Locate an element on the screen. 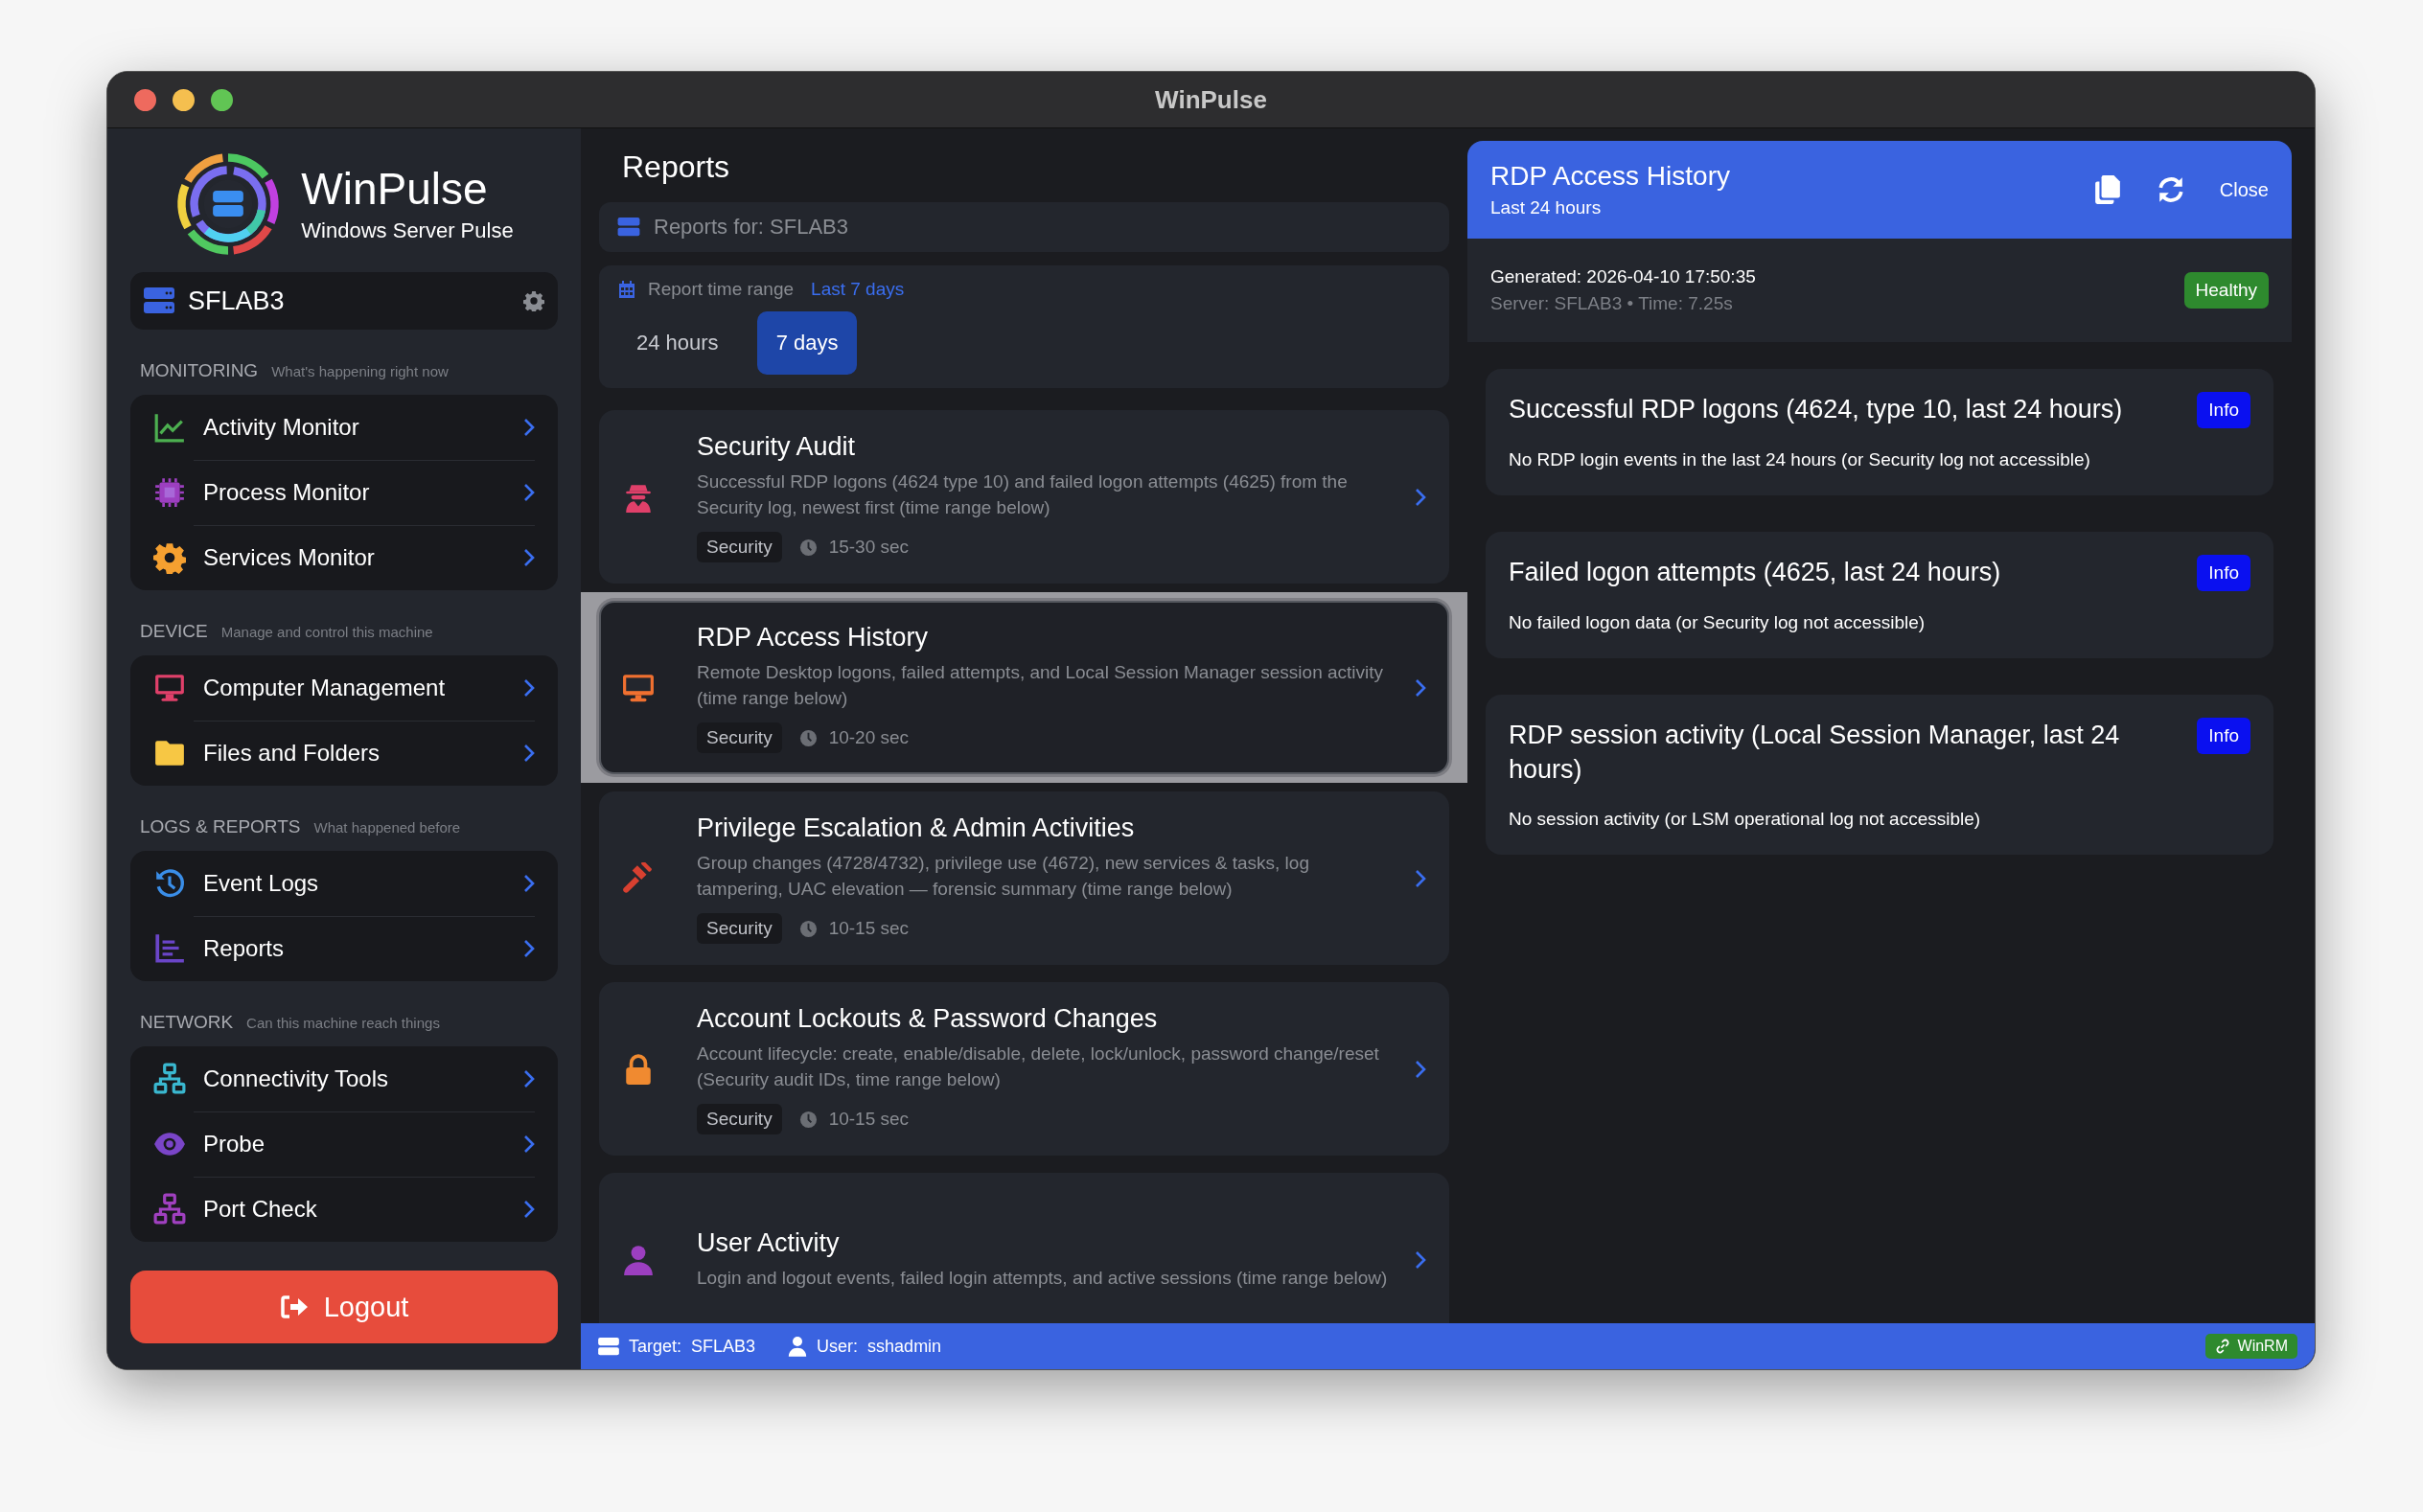 This screenshot has width=2423, height=1512. generated-time: Generated: 2026-04-10 17:50:35 is located at coordinates (1623, 276).